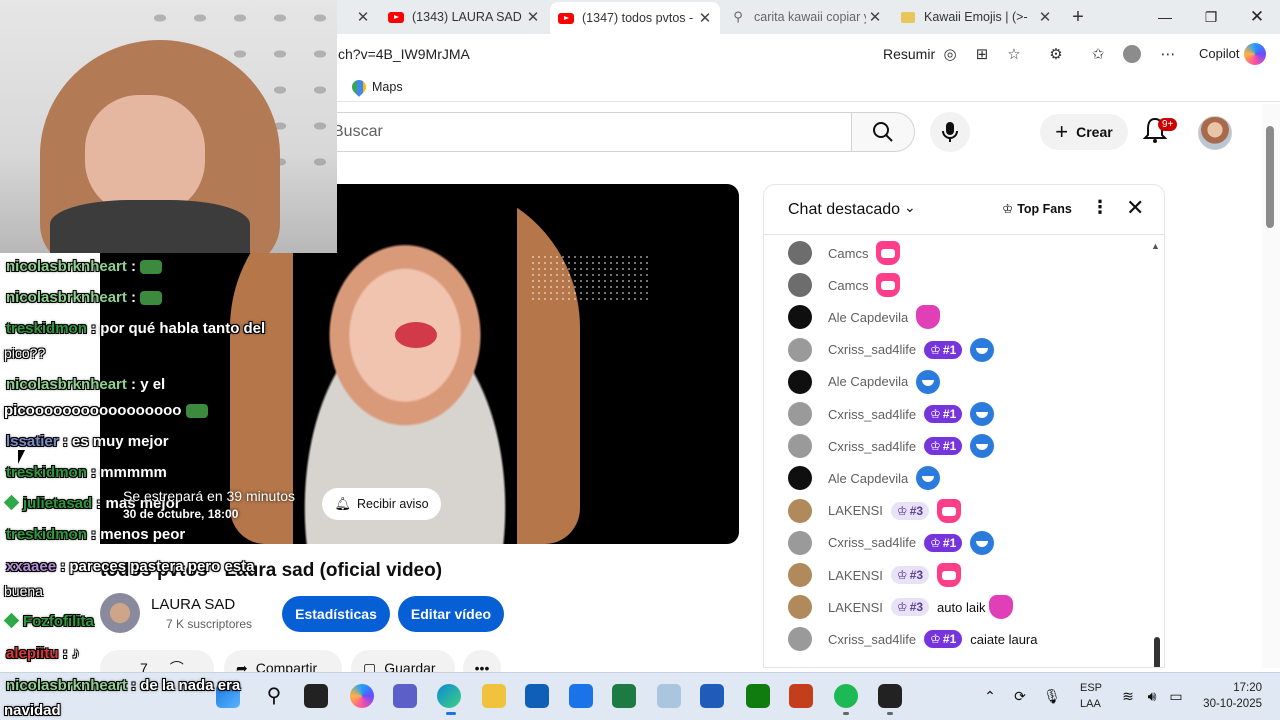 This screenshot has width=1280, height=720. Describe the element at coordinates (581, 696) in the screenshot. I see `mail-icon` at that location.